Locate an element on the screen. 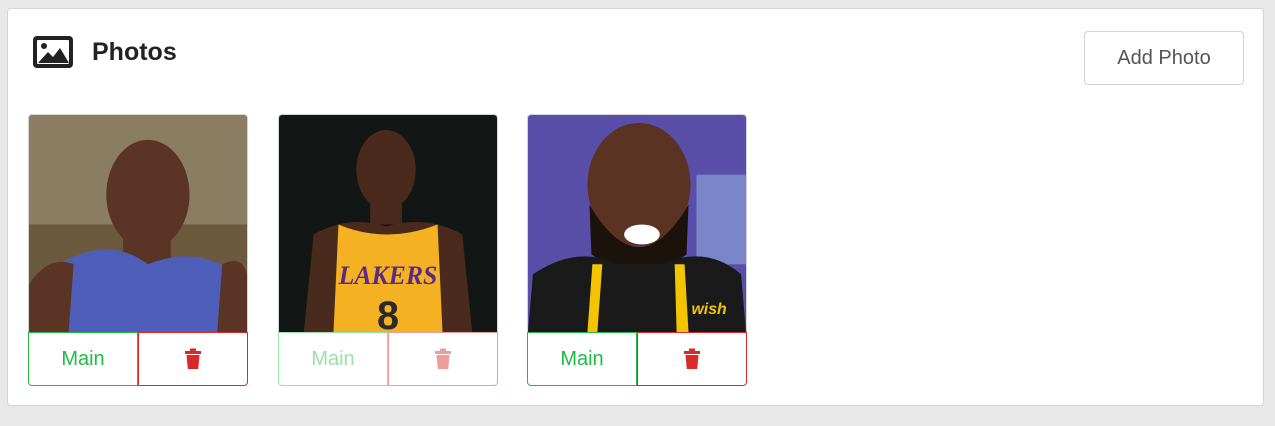 This screenshot has height=426, width=1275. player-photo: wish is located at coordinates (637, 223).